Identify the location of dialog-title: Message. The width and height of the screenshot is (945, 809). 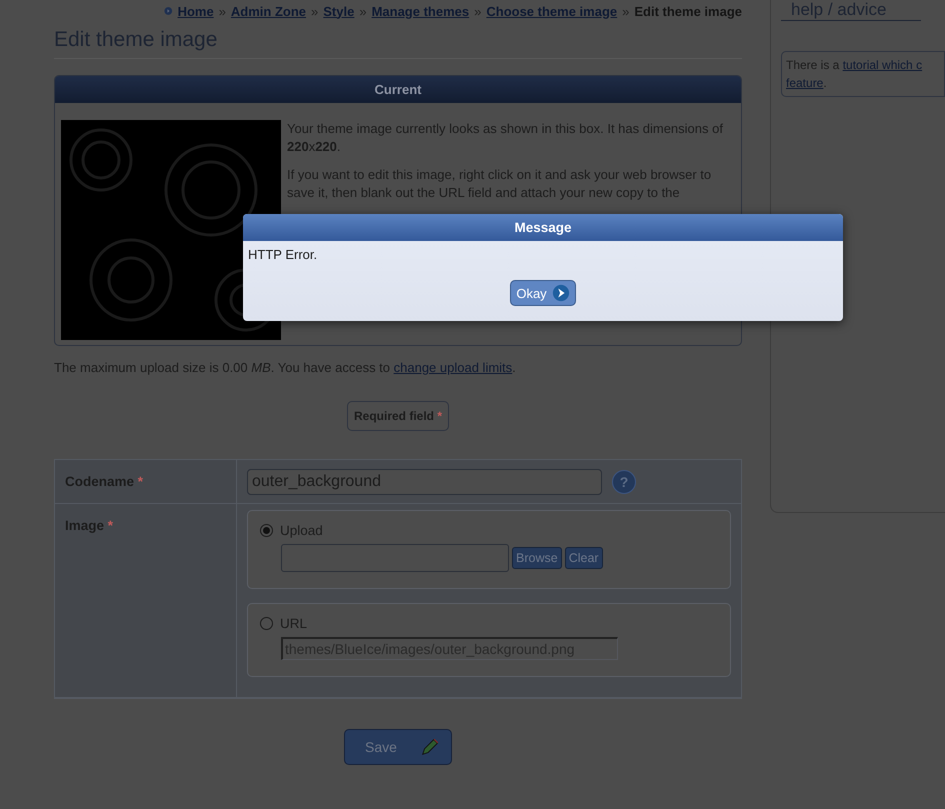
(543, 227).